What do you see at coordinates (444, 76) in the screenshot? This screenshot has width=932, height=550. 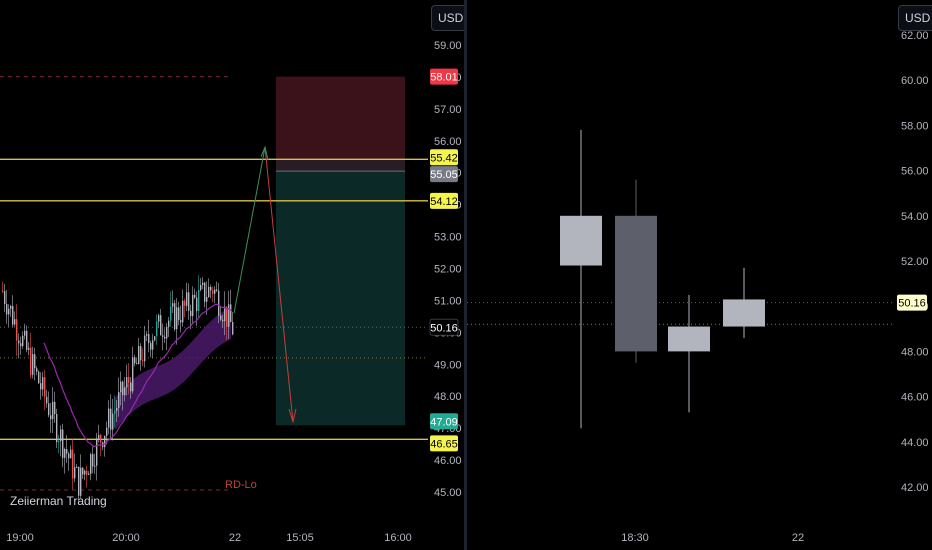 I see `price-tag-58-01: 58.01` at bounding box center [444, 76].